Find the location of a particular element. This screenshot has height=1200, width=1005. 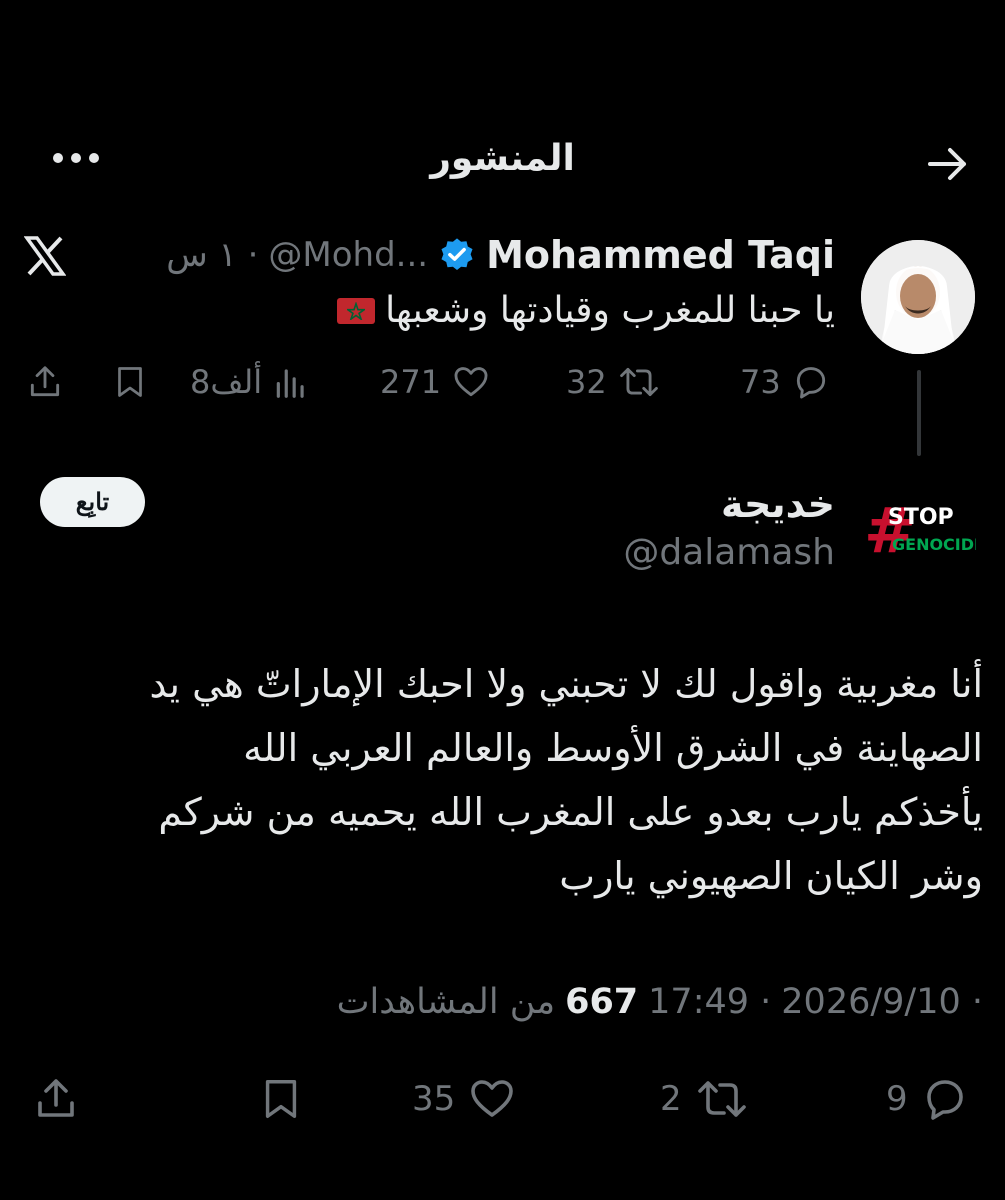

like-count: 271 is located at coordinates (411, 382).